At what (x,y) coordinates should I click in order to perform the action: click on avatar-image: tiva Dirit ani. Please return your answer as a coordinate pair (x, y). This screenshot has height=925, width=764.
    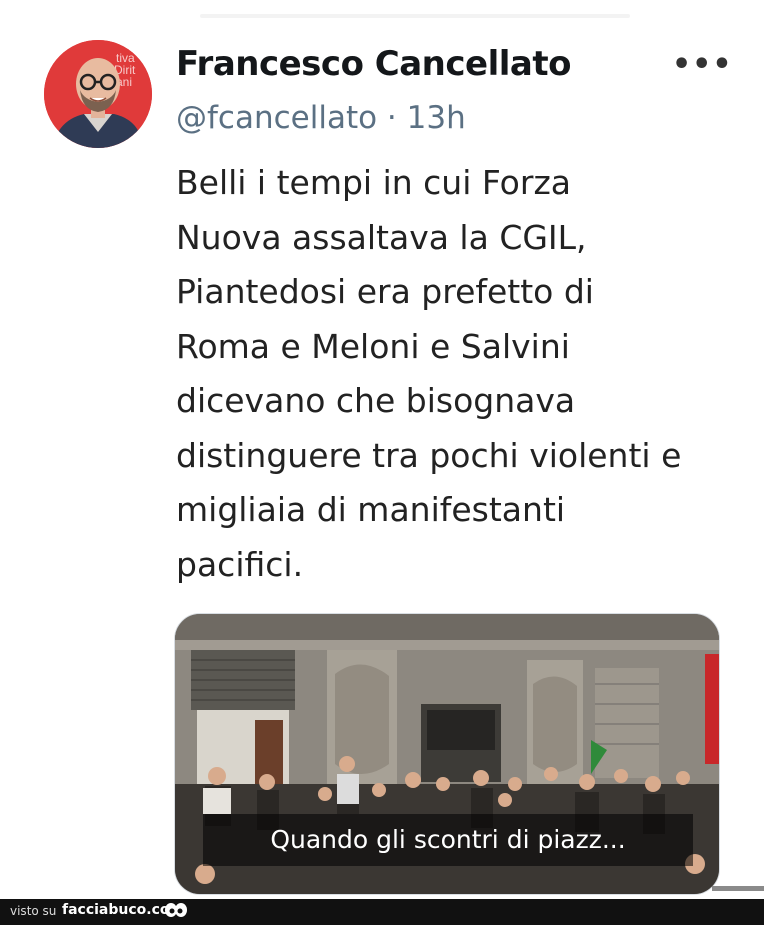
    Looking at the image, I should click on (98, 94).